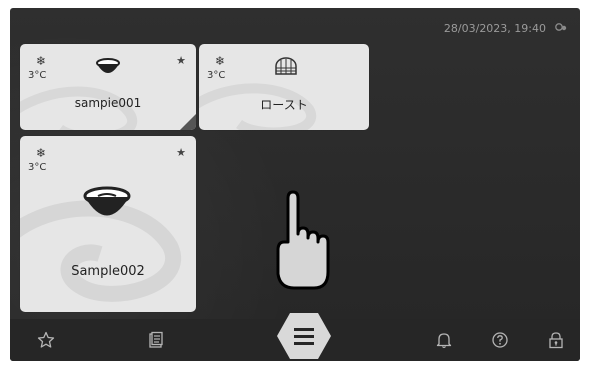 The width and height of the screenshot is (590, 365). I want to click on favorites-button, so click(46, 340).